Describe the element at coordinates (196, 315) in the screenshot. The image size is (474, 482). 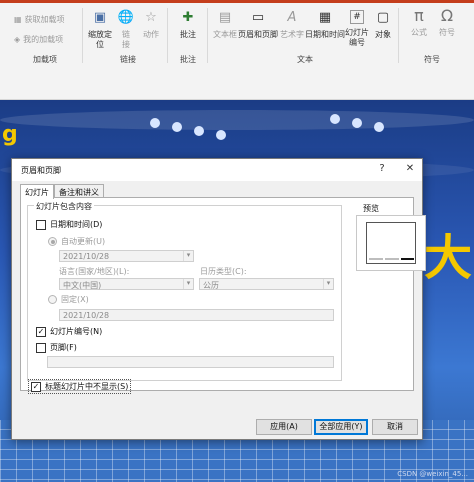
I see `fixed-date-field: 2021/10/28` at that location.